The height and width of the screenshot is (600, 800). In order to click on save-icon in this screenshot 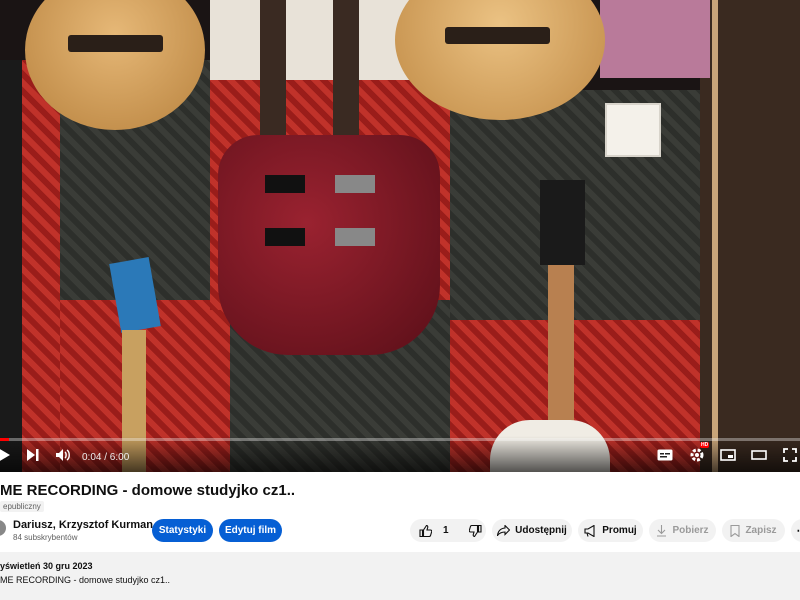, I will do `click(735, 530)`.